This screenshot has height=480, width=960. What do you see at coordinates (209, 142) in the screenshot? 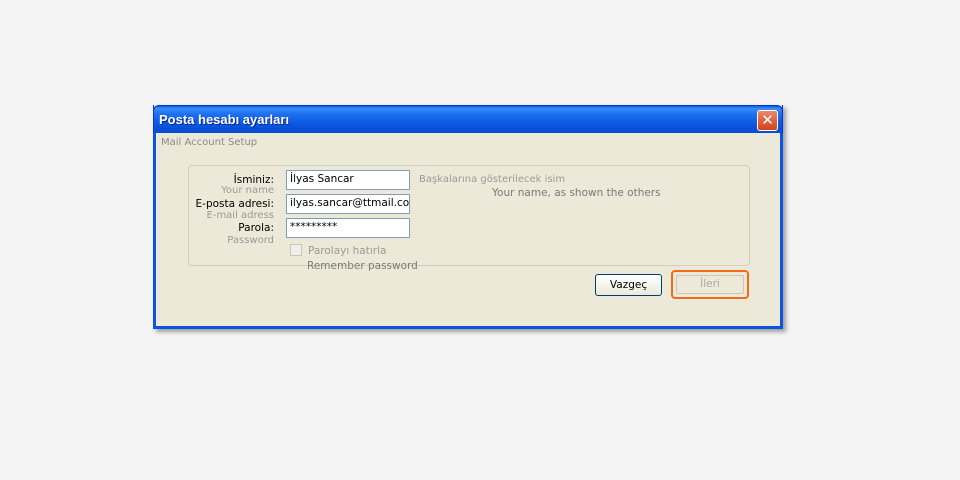
I see `dialog-subtitle: Mail Account Setup` at bounding box center [209, 142].